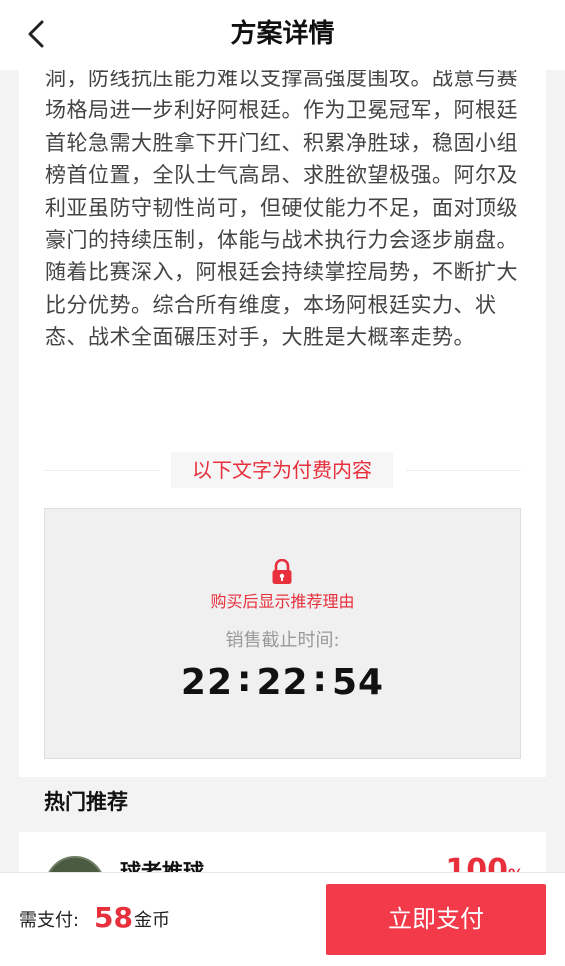 This screenshot has width=565, height=966. I want to click on pay-amount: 58, so click(113, 917).